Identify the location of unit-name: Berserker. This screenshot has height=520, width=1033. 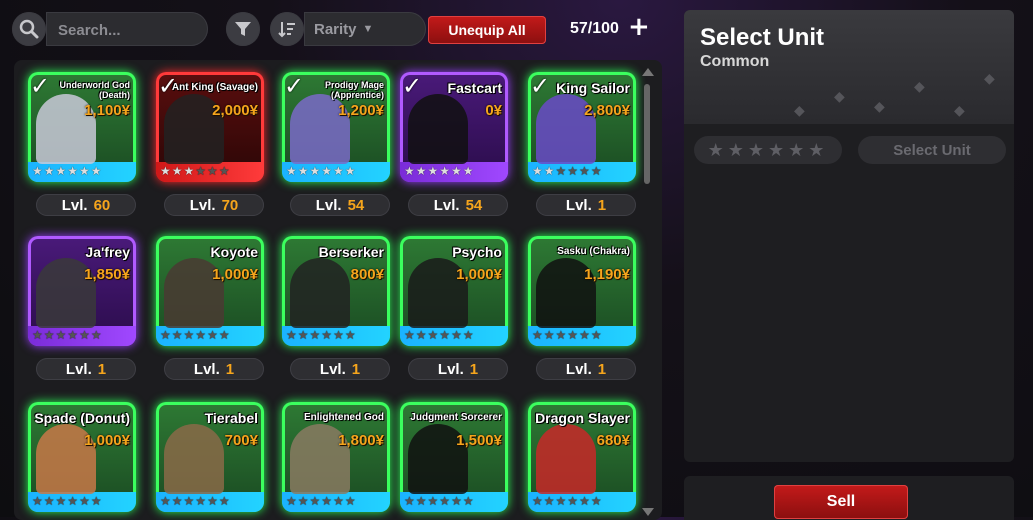
(351, 252).